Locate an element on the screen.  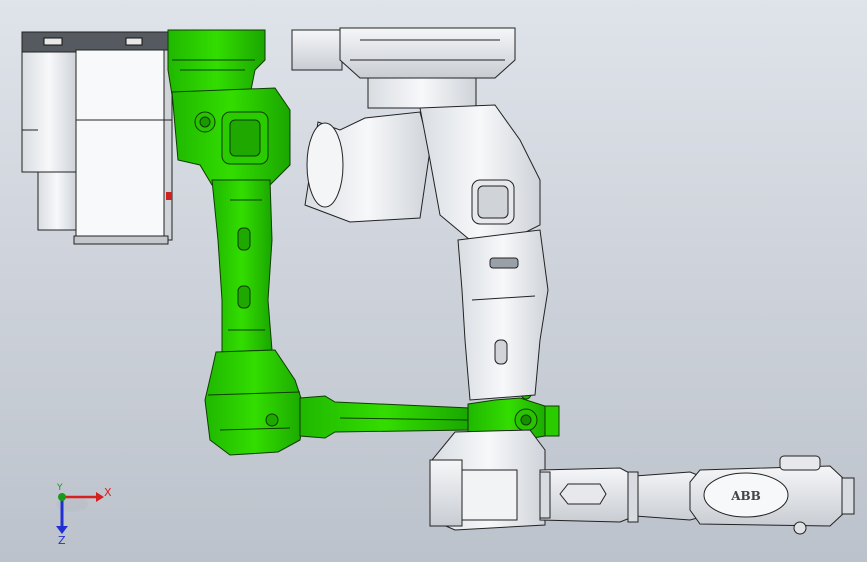
z-axis-label: Z is located at coordinates (62, 540).